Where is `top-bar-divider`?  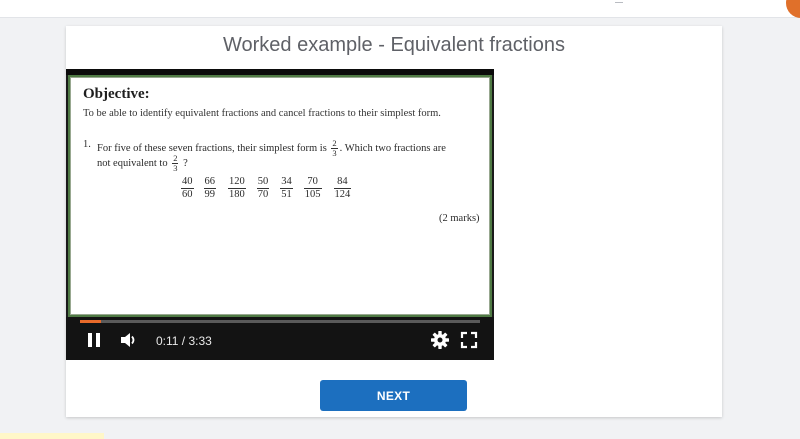
top-bar-divider is located at coordinates (619, 1).